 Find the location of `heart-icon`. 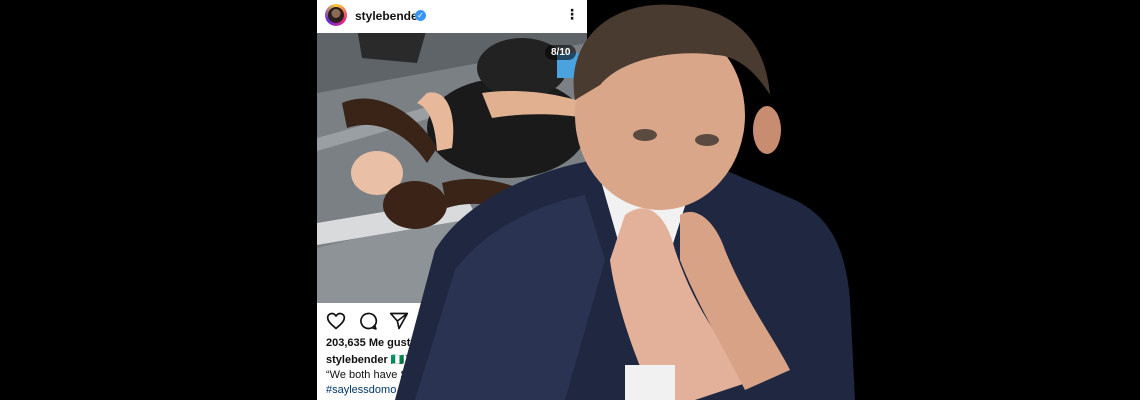

heart-icon is located at coordinates (336, 321).